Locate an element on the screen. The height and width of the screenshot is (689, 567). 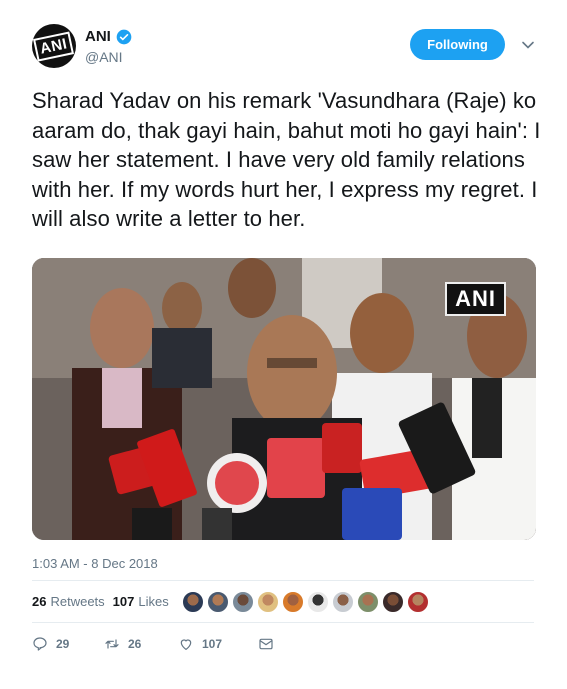
retweet-count: 26 is located at coordinates (135, 644).